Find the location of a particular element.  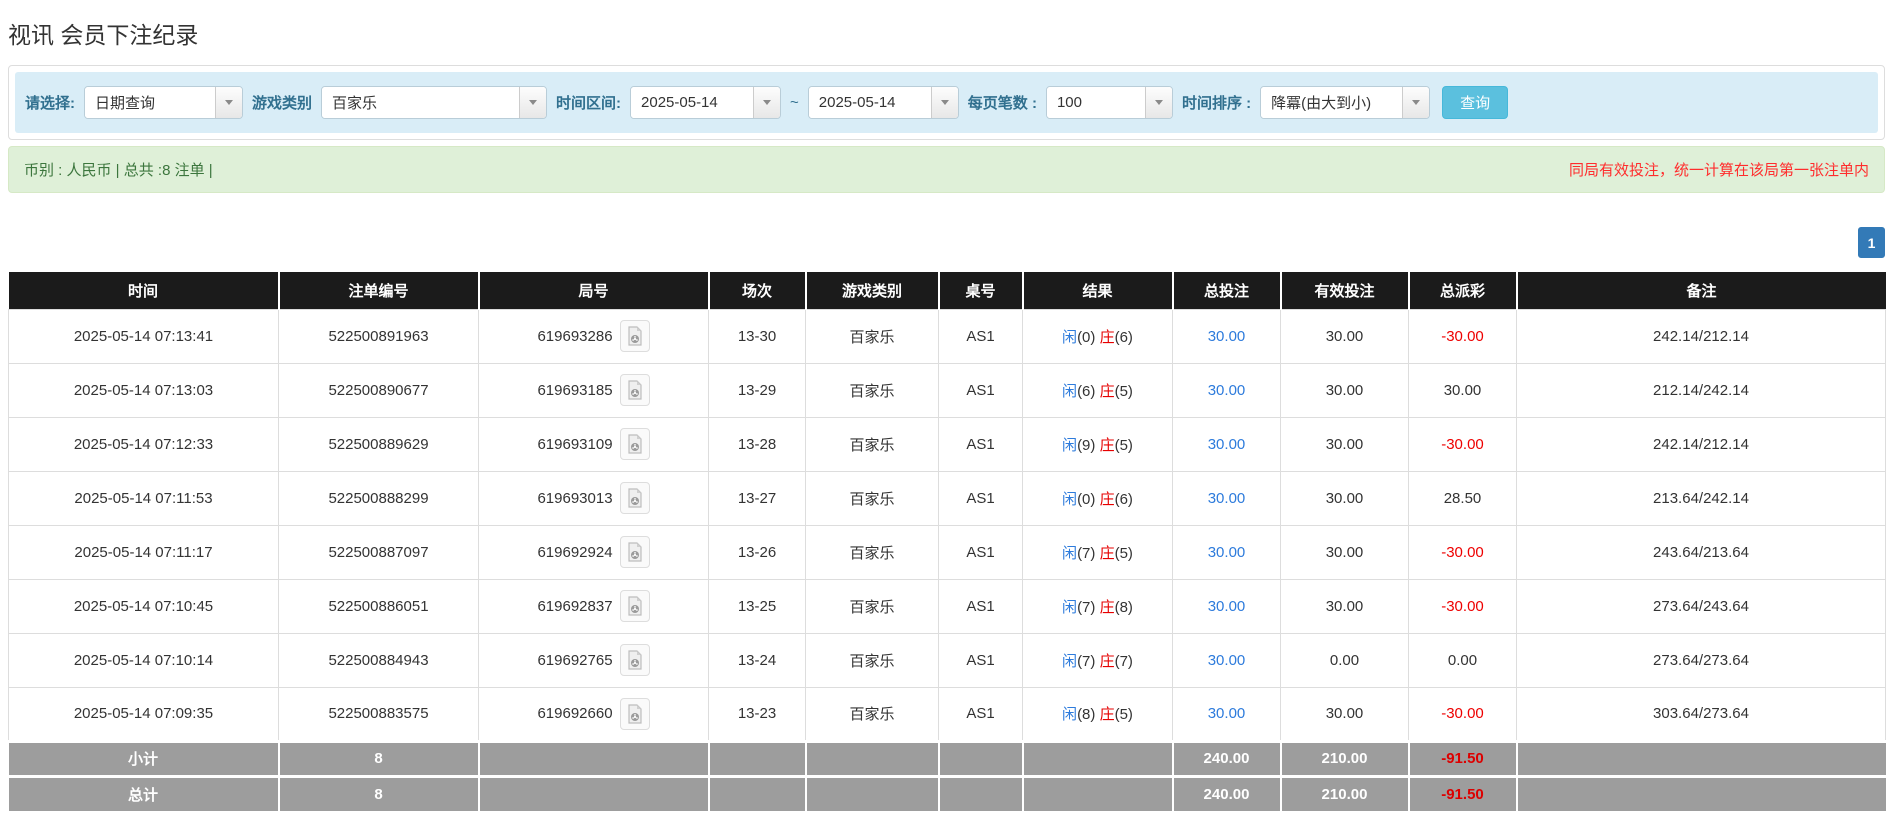

time-sort-input is located at coordinates (1332, 102).